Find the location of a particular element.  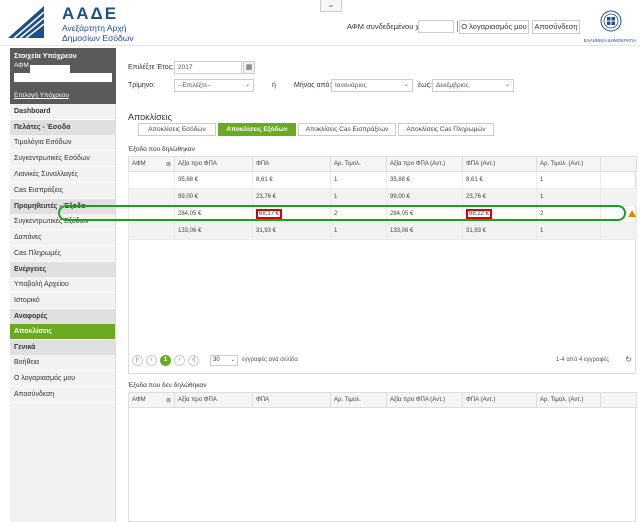

tab-cas-receipts-discrepancies: Αποκλίσεις Cas Εισπράξεων is located at coordinates (347, 129).